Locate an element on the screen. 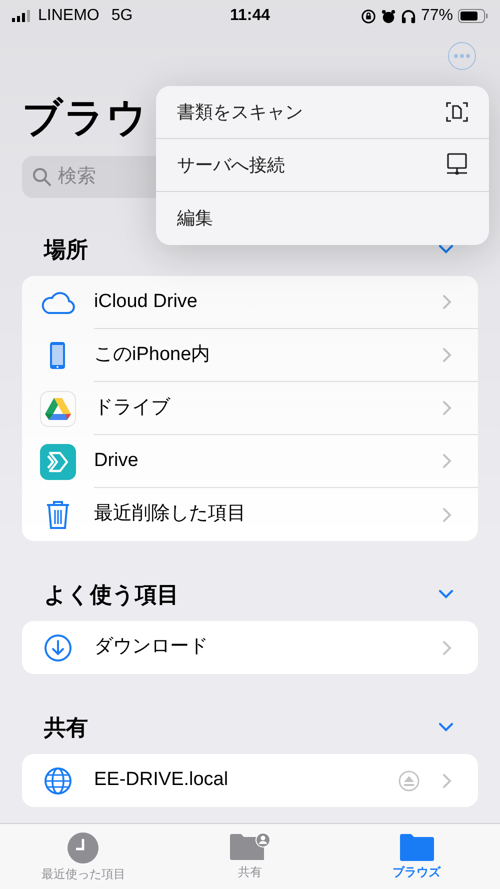  clock-icon is located at coordinates (83, 848).